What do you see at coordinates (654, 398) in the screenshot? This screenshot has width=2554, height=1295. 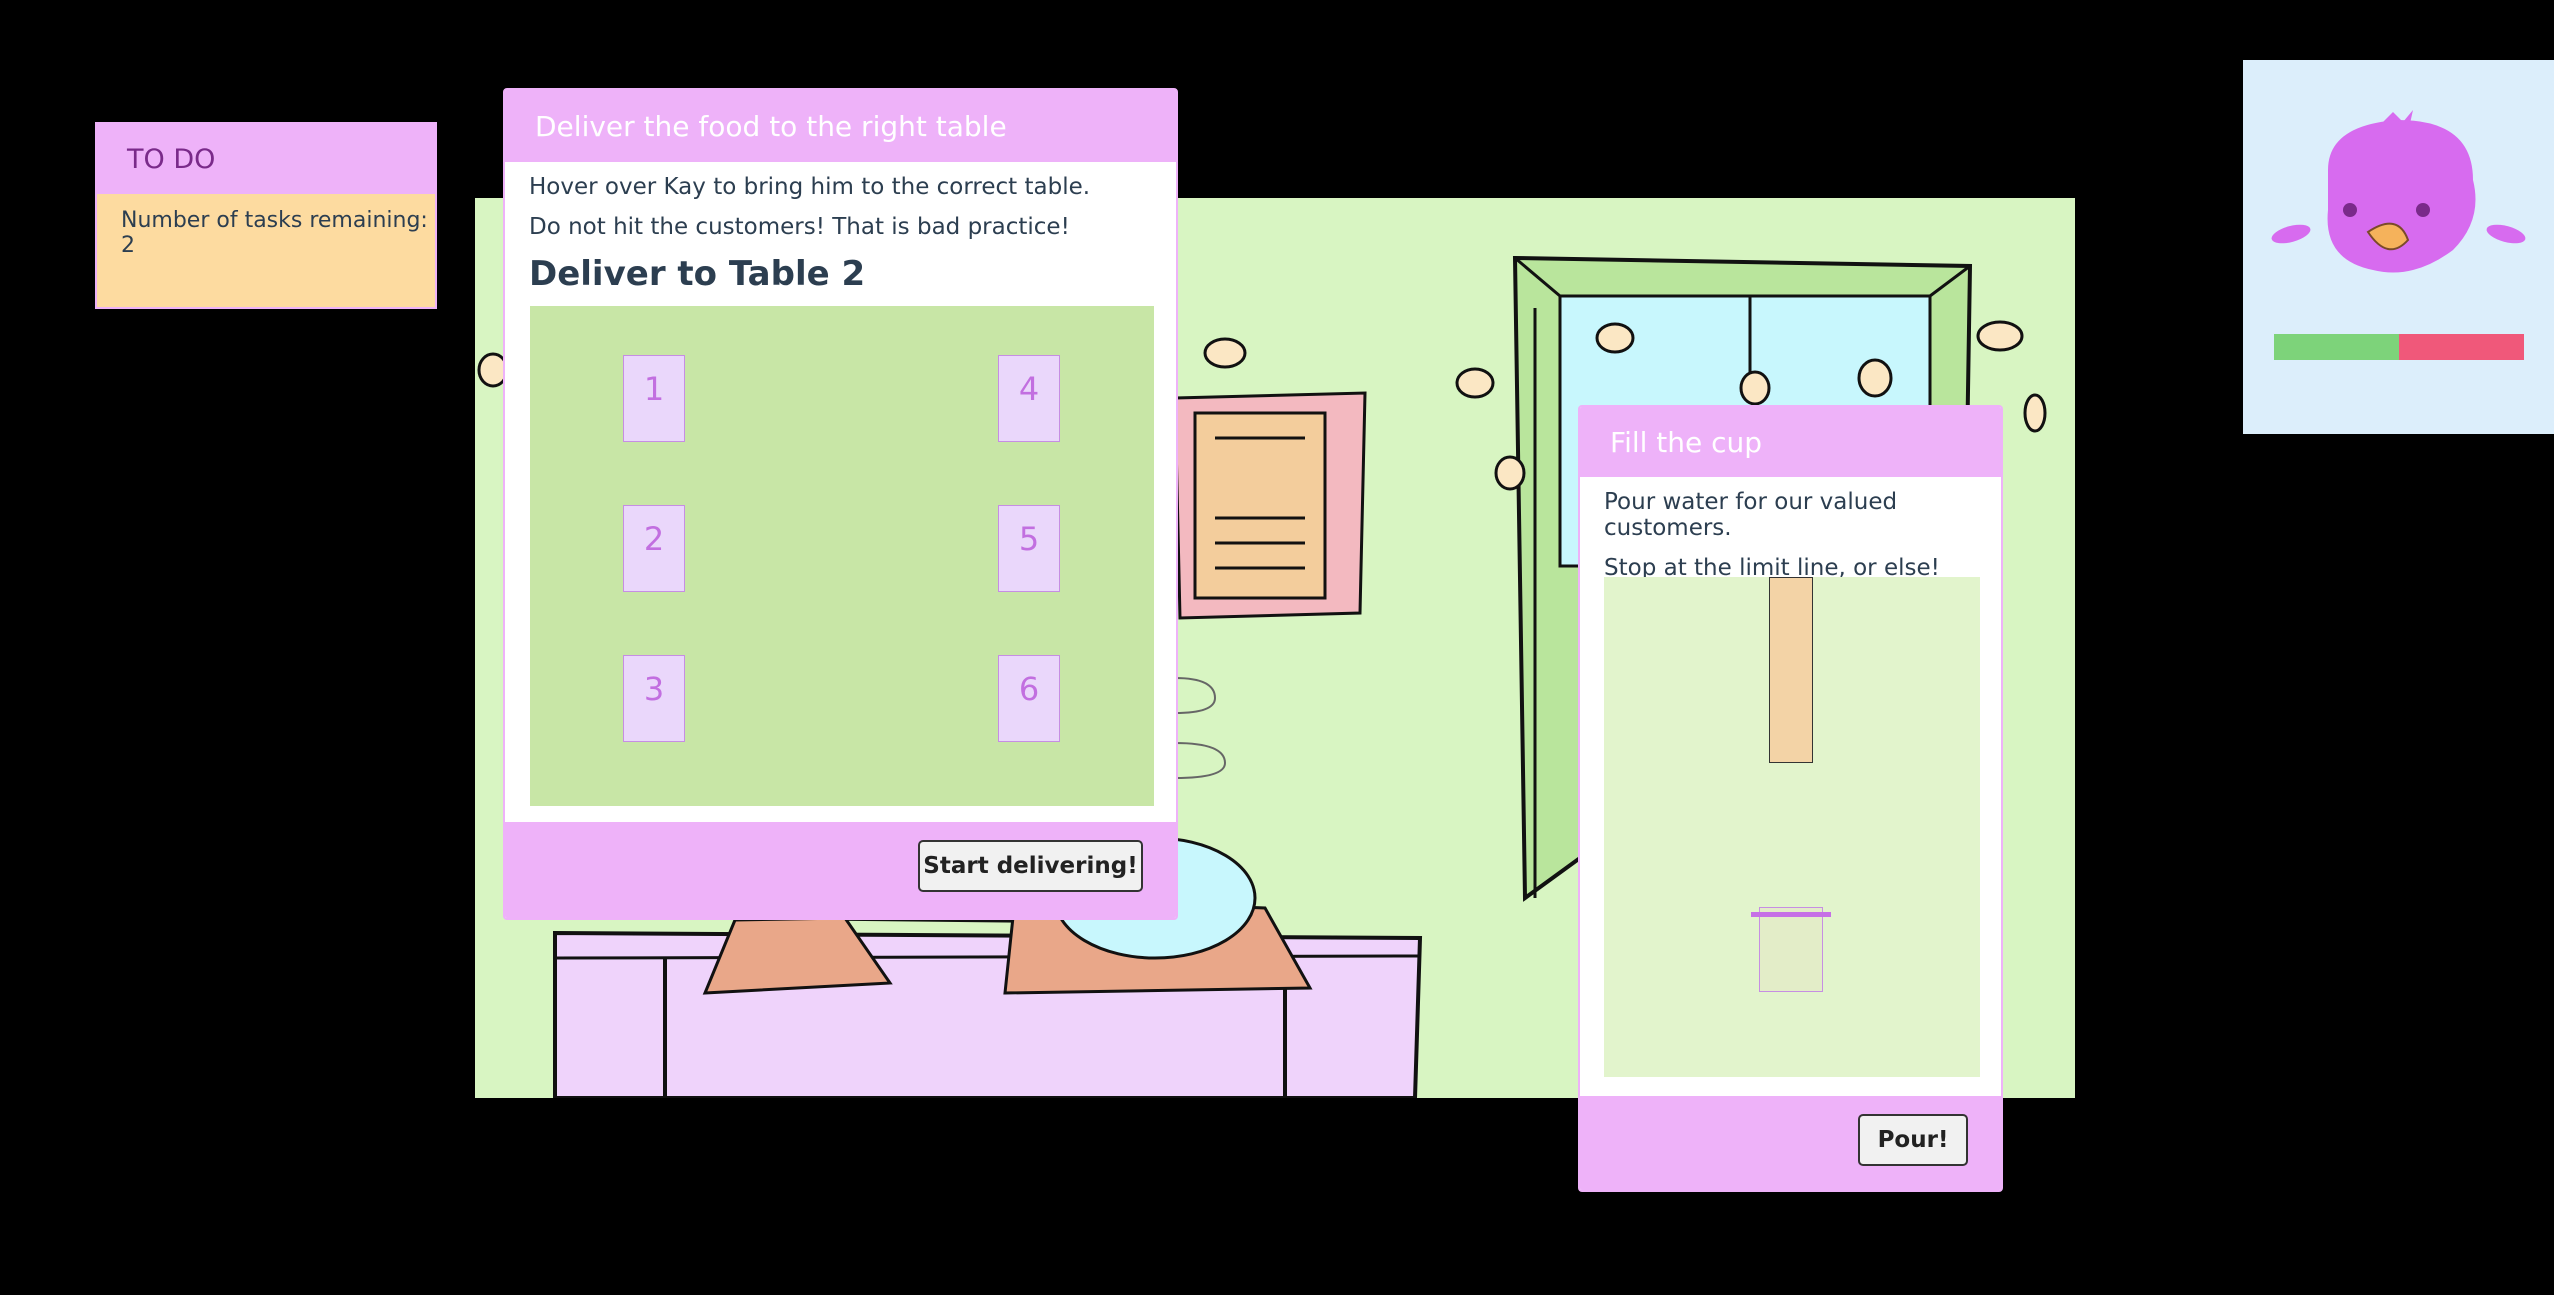 I see `table-1: 1` at bounding box center [654, 398].